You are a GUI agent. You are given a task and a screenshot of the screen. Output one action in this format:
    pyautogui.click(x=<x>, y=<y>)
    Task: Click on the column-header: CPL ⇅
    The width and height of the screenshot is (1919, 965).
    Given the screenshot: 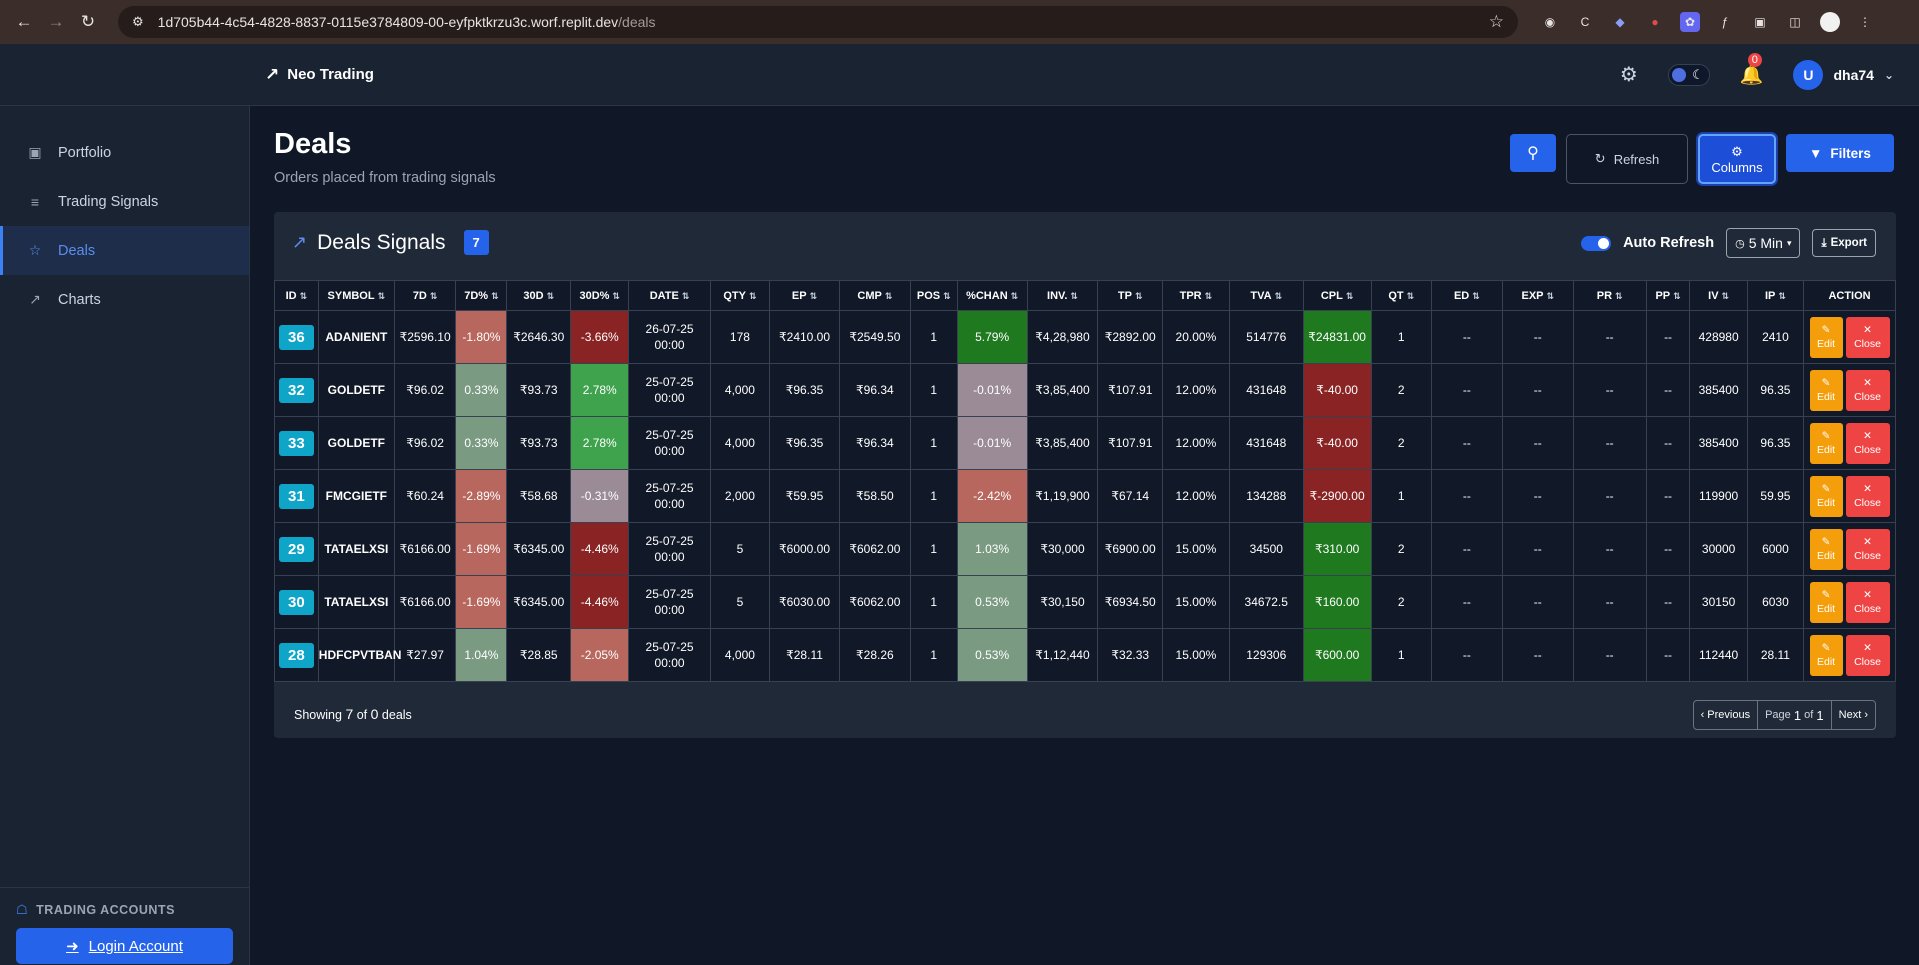 What is the action you would take?
    pyautogui.click(x=1337, y=295)
    